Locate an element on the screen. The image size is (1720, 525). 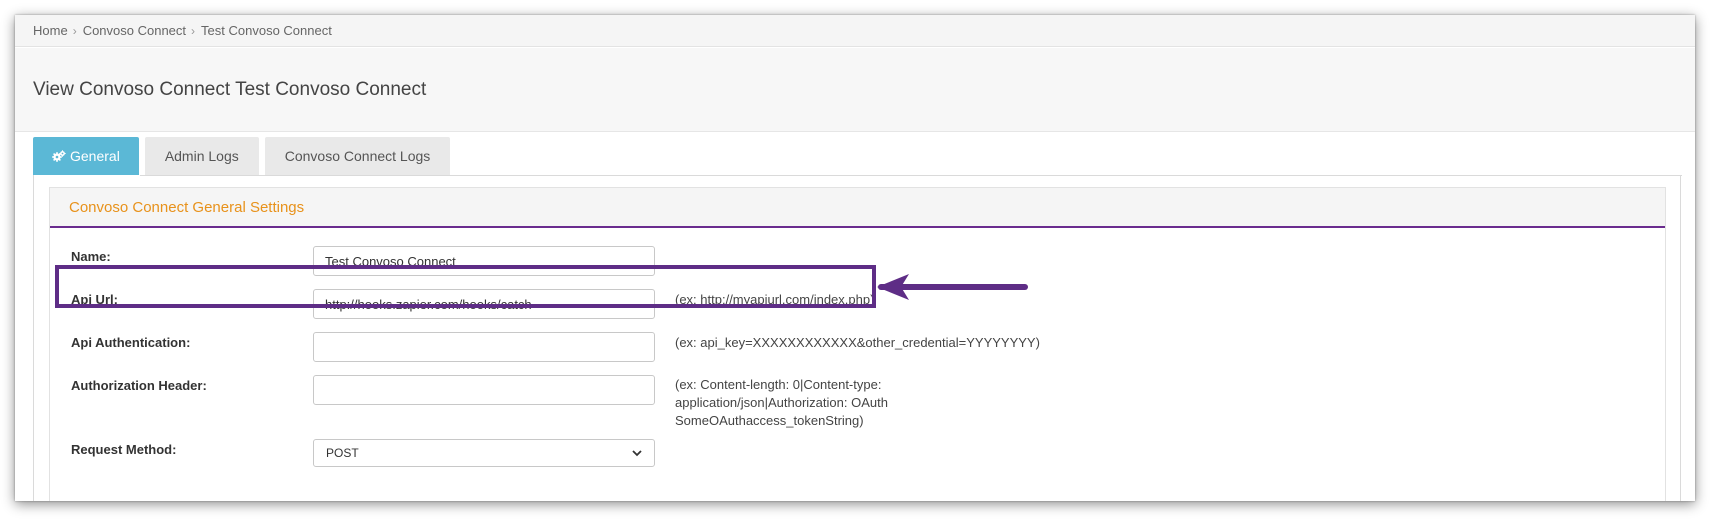
api-url-highlight is located at coordinates (465, 286).